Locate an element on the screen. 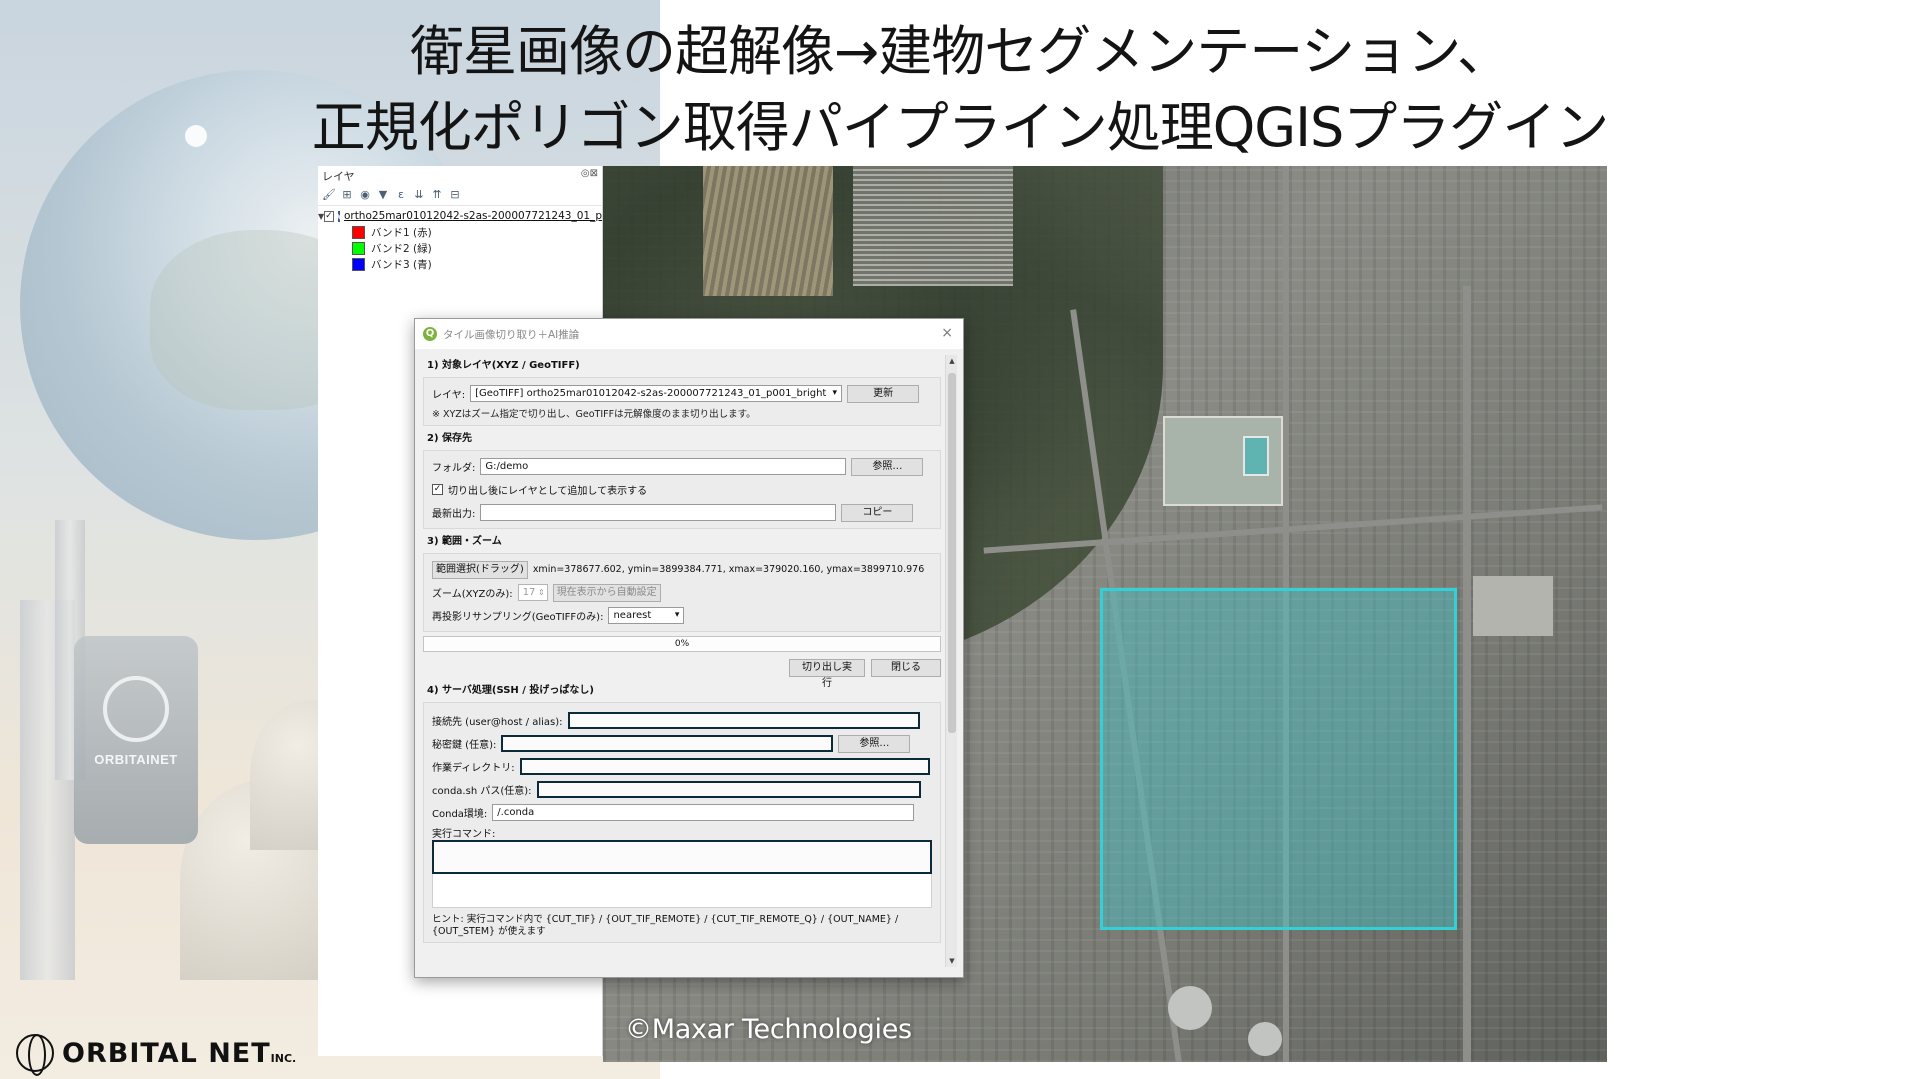 The height and width of the screenshot is (1079, 1920). workdir-input is located at coordinates (724, 766).